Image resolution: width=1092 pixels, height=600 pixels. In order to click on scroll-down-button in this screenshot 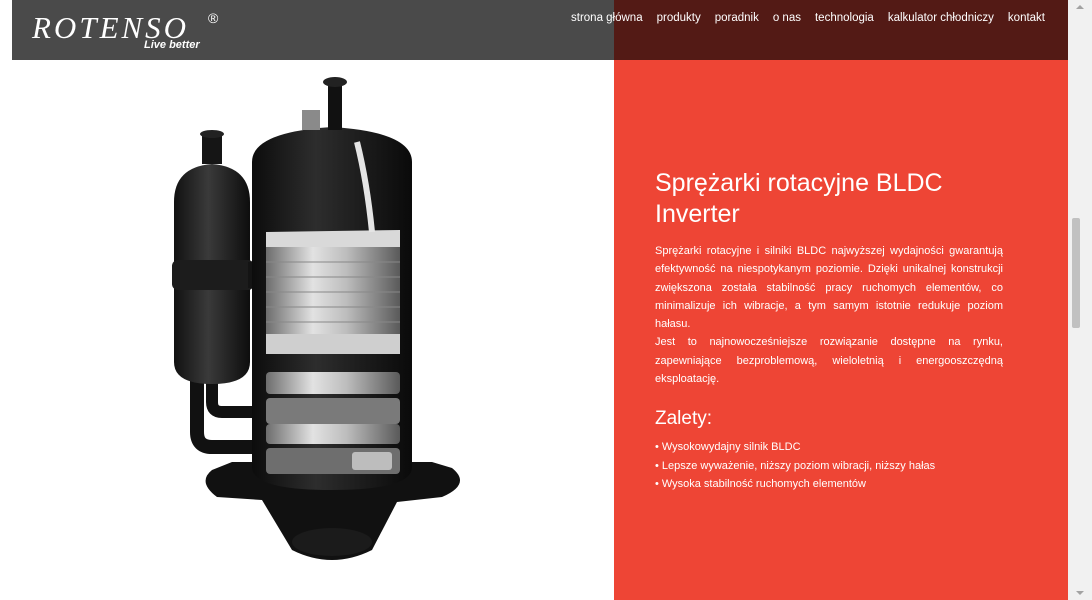, I will do `click(1080, 593)`.